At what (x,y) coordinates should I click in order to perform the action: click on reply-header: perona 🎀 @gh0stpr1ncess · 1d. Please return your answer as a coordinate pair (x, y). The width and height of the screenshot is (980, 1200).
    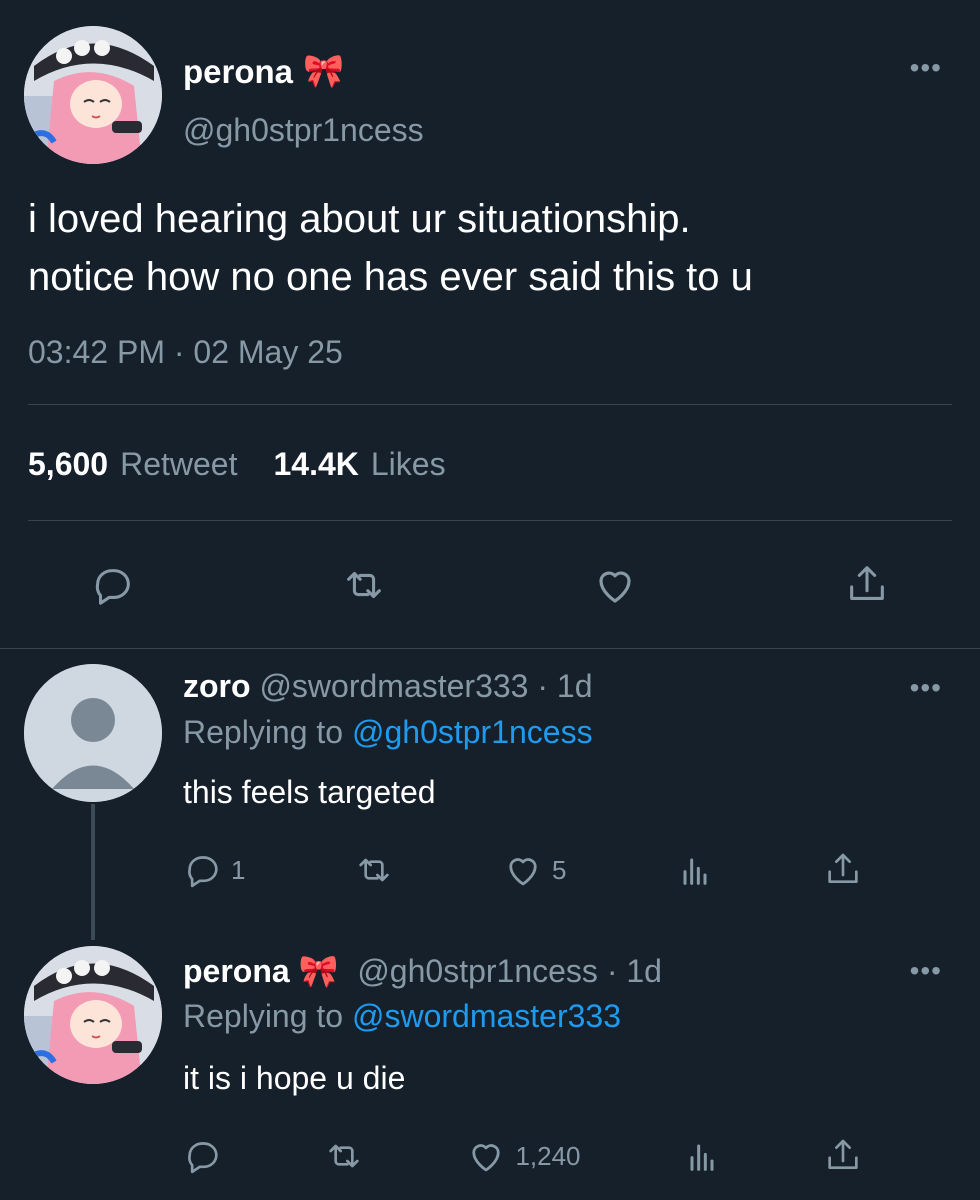
    Looking at the image, I should click on (422, 971).